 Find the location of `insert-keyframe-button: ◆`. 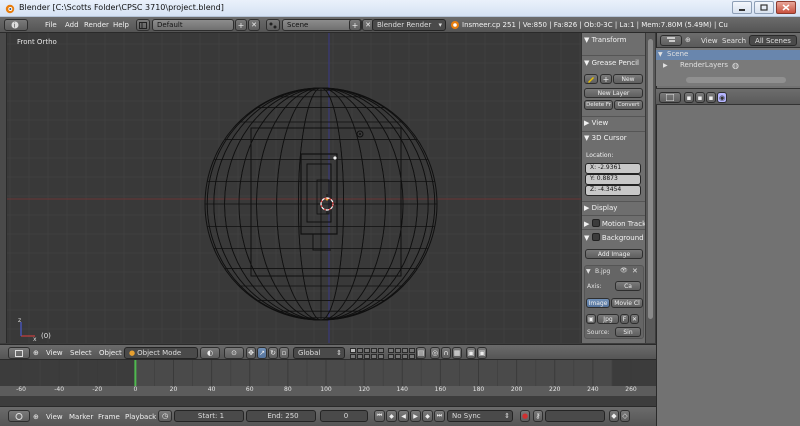

insert-keyframe-button: ◆ is located at coordinates (614, 416).